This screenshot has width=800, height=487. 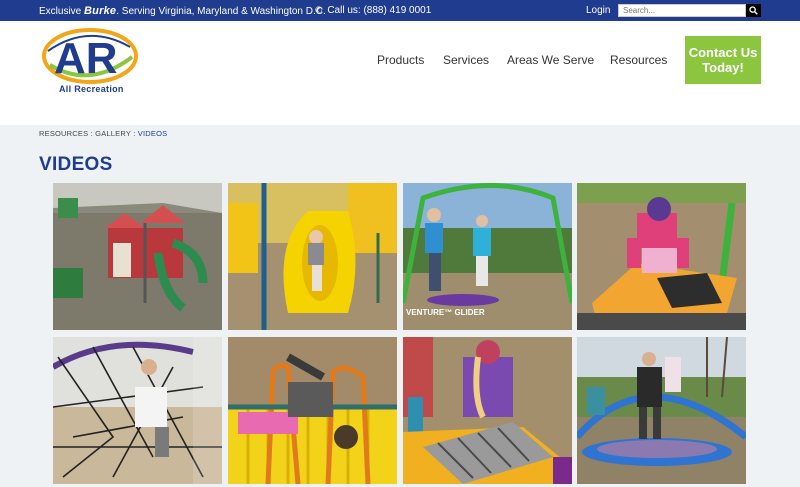 I want to click on search-icon, so click(x=753, y=10).